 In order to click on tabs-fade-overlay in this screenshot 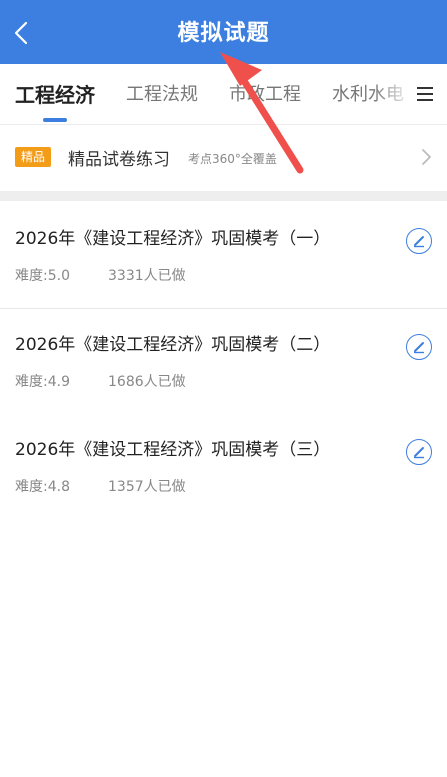, I will do `click(393, 94)`.